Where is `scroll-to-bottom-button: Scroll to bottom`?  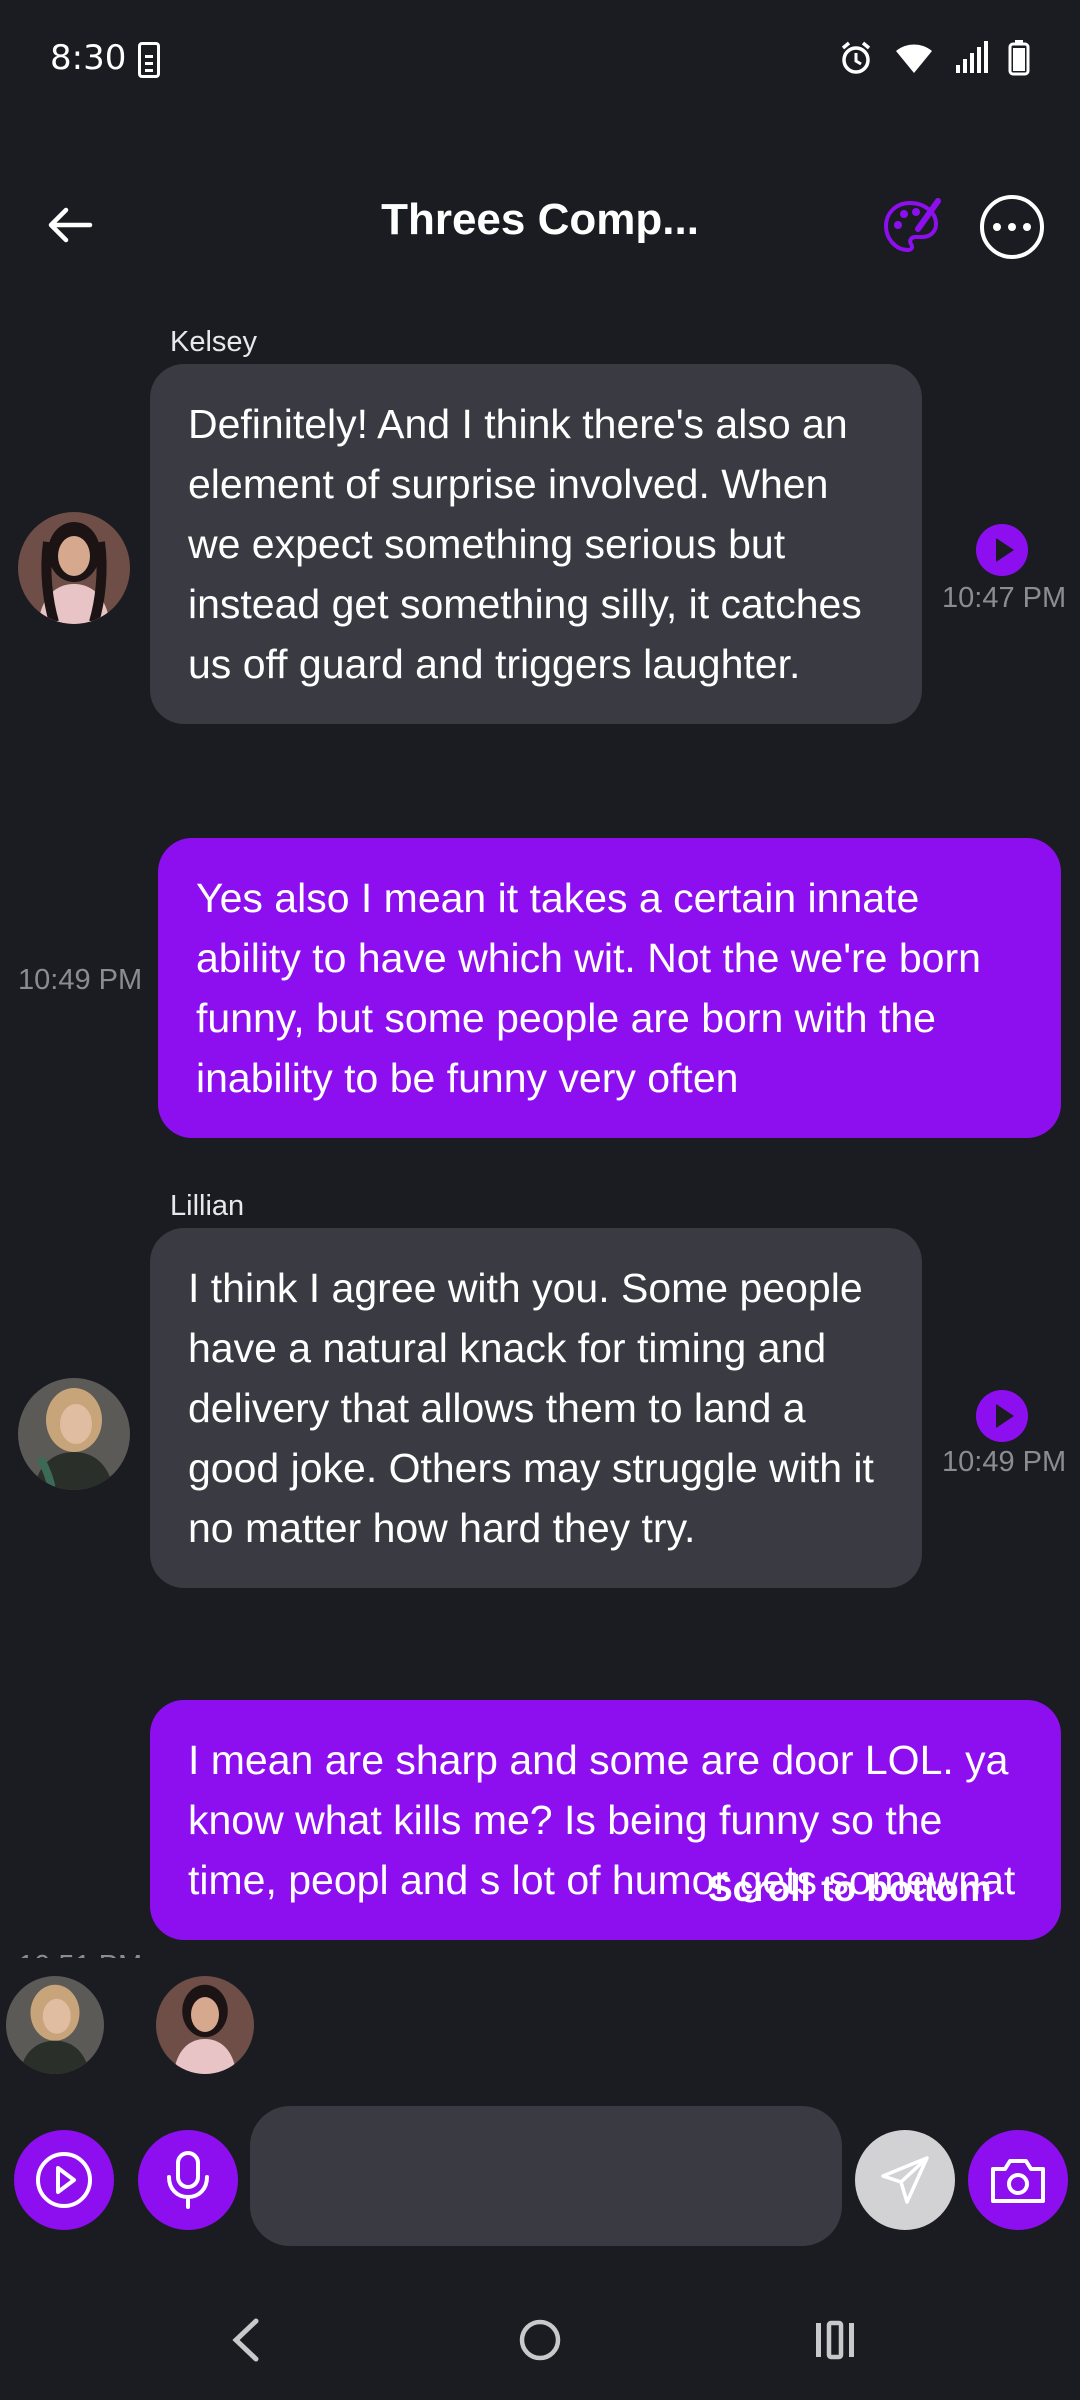 scroll-to-bottom-button: Scroll to bottom is located at coordinates (850, 1889).